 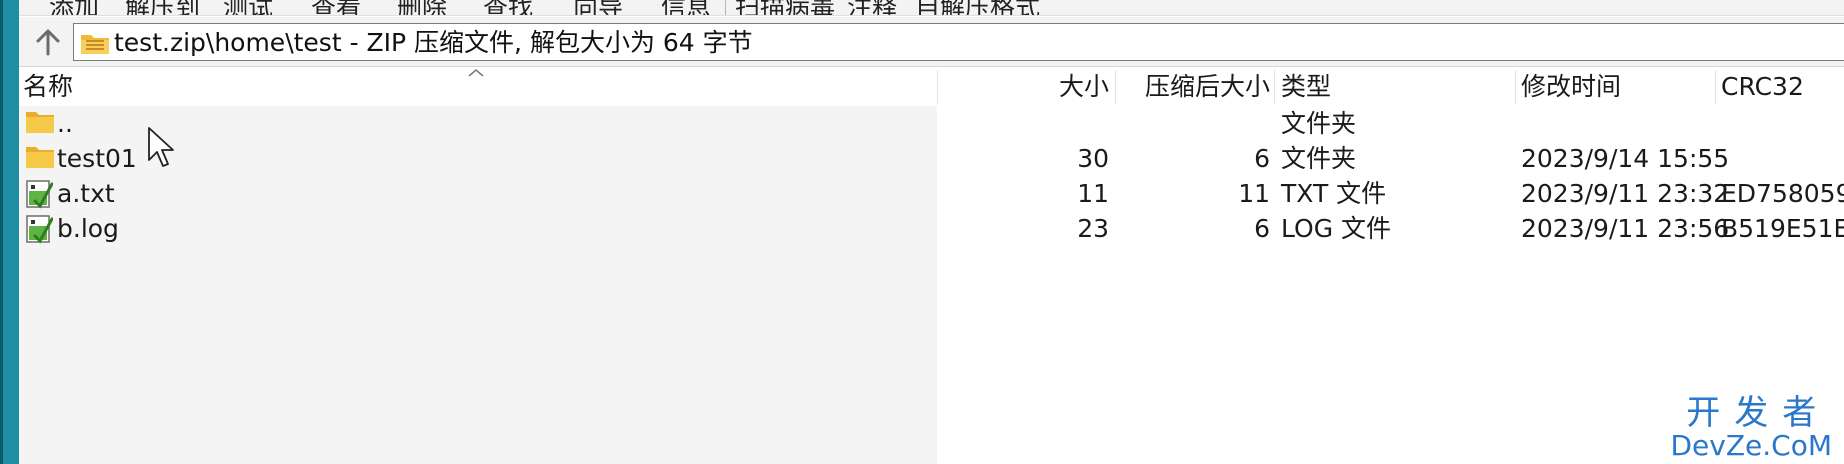 I want to click on file-name: test01, so click(x=97, y=158).